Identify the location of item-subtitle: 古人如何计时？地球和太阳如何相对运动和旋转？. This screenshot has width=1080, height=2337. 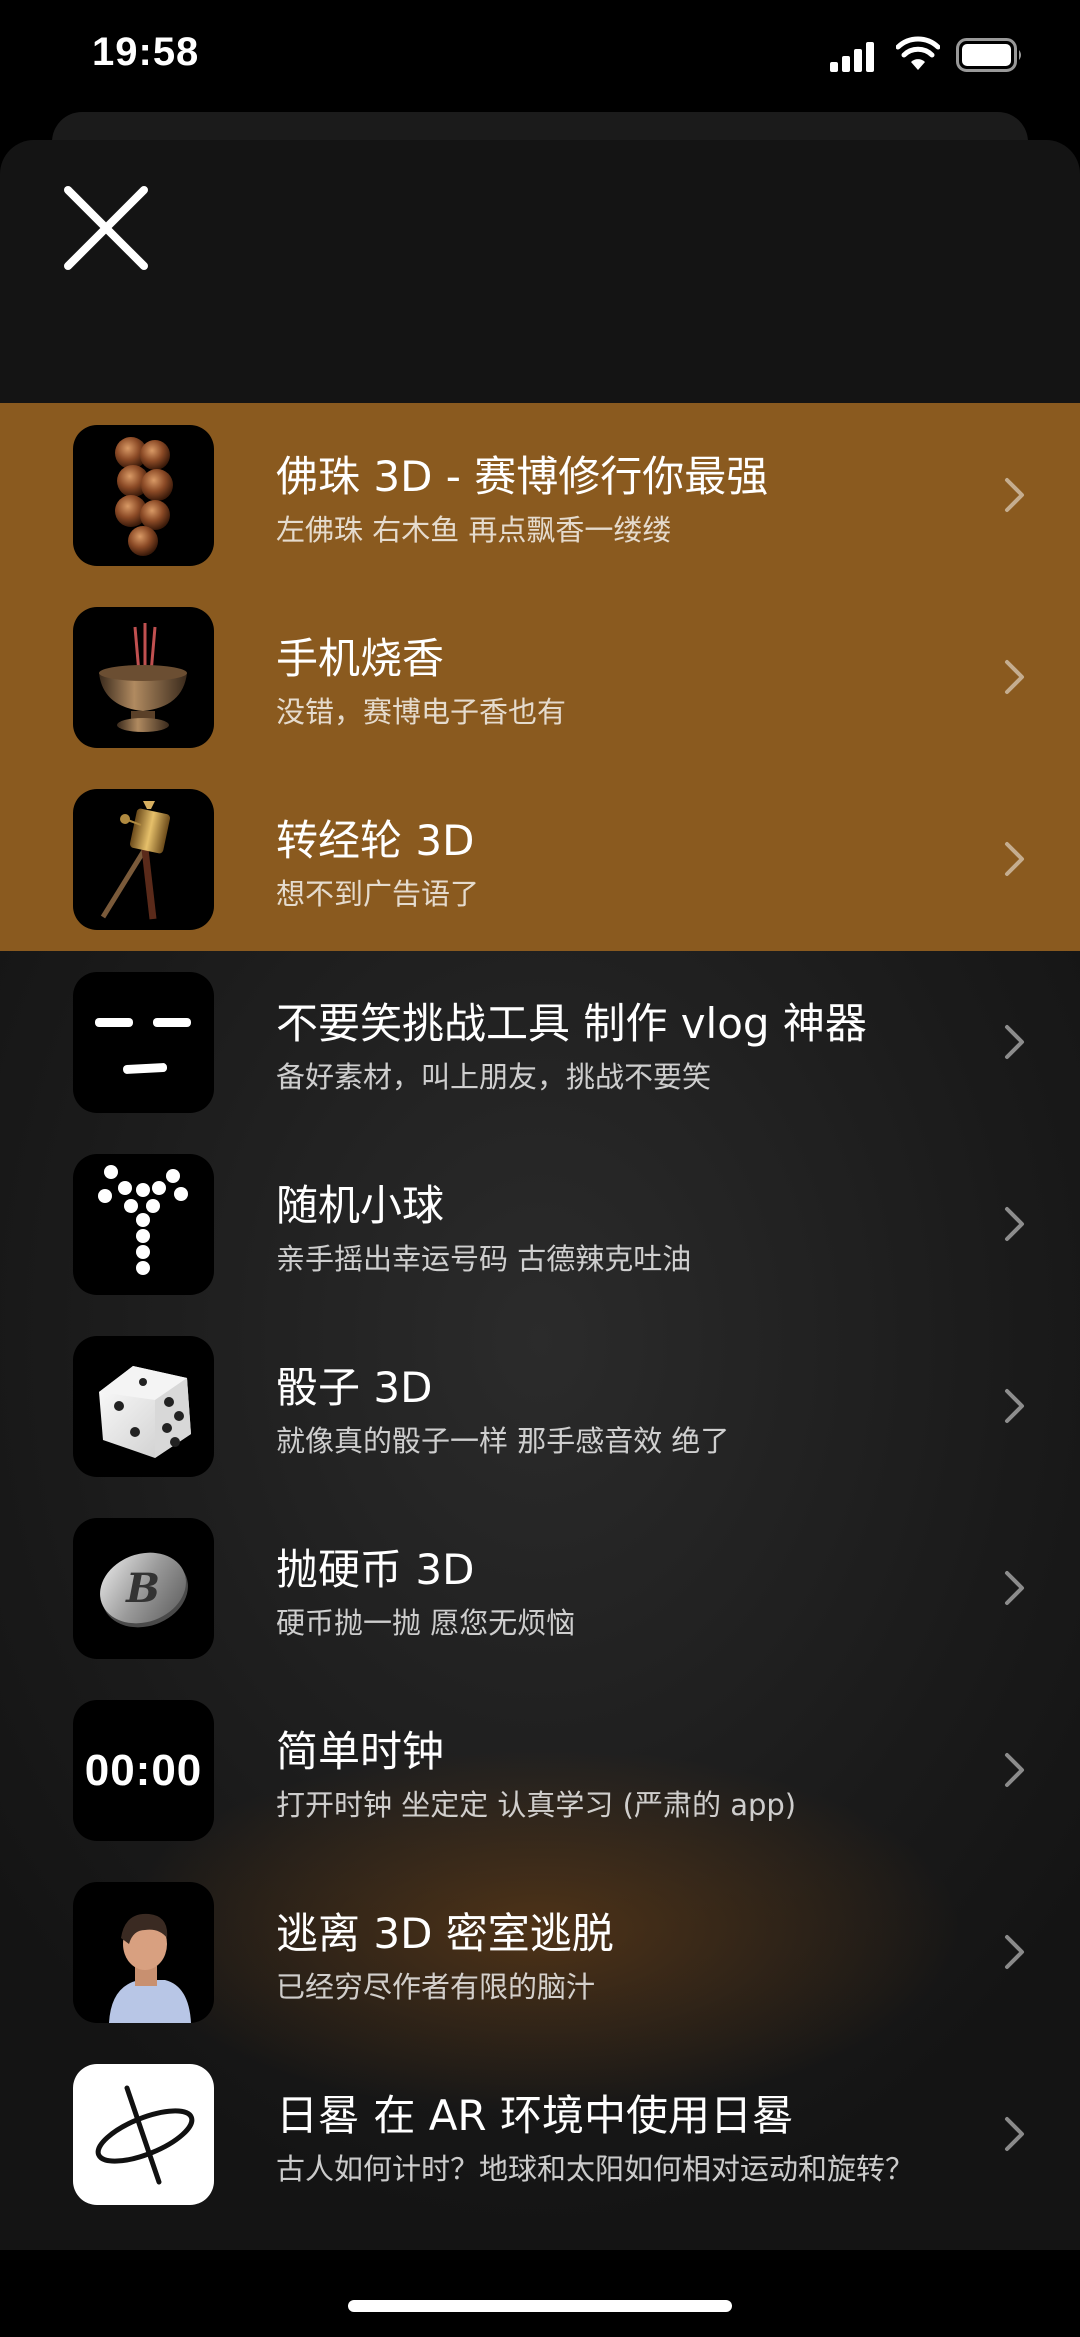
(595, 2169).